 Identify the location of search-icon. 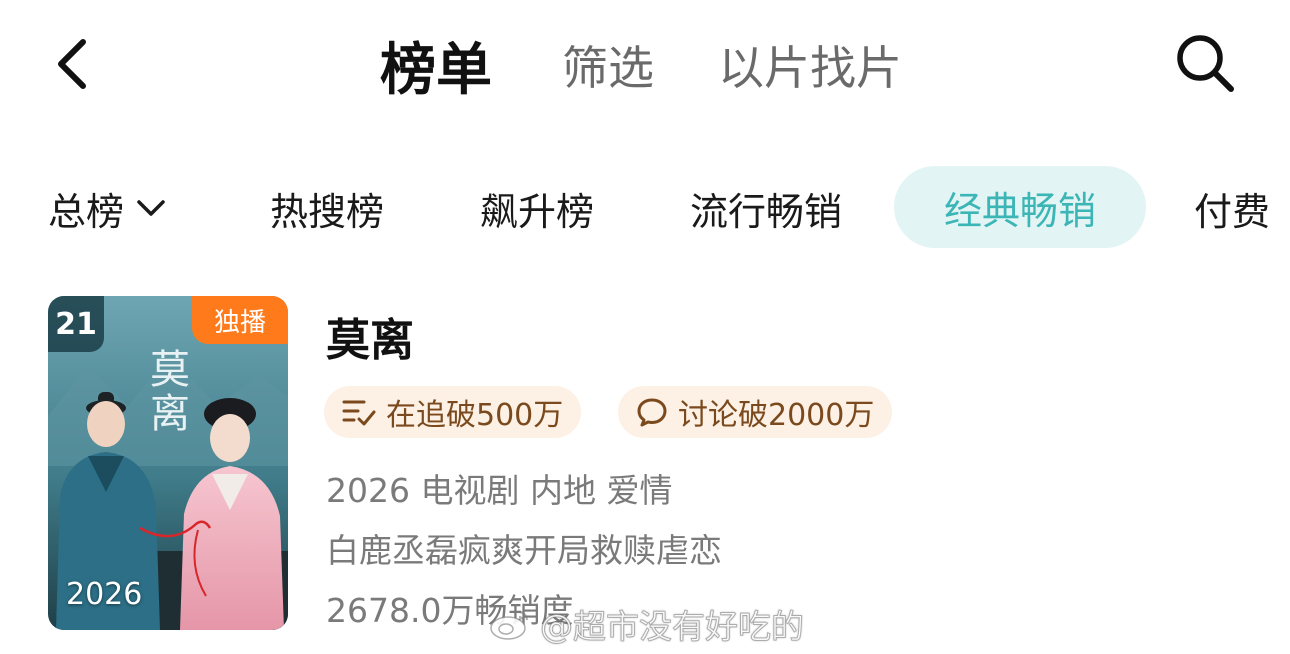
(1205, 63).